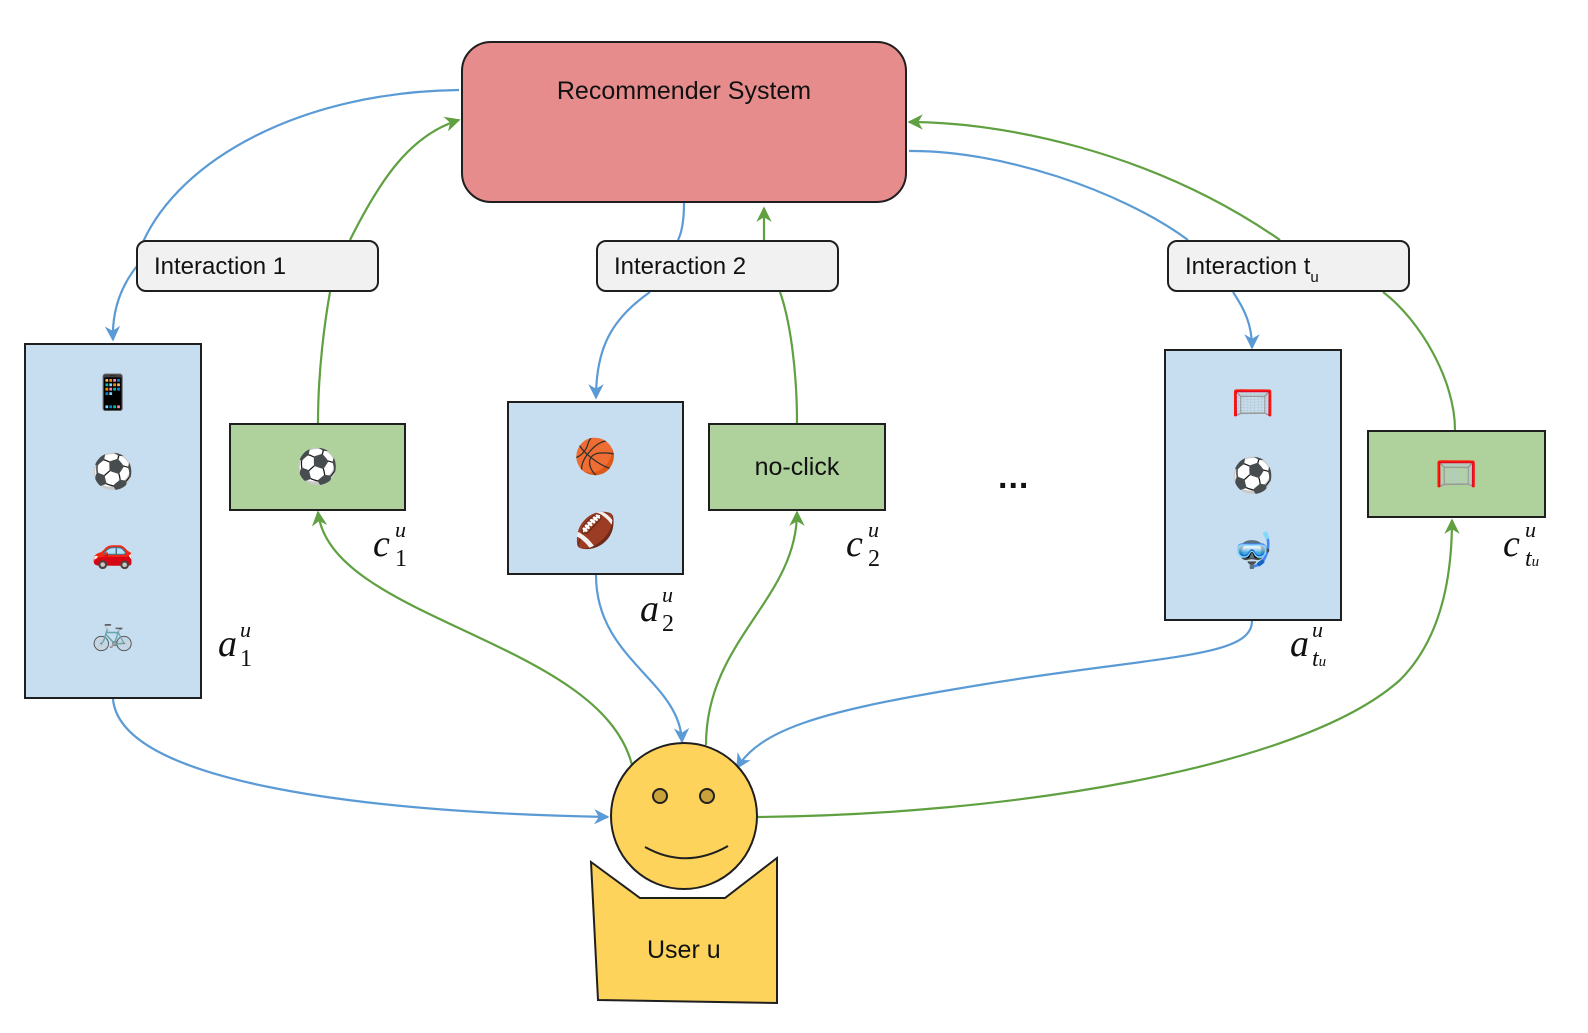  Describe the element at coordinates (863, 544) in the screenshot. I see `click-c2-label: cu2` at that location.